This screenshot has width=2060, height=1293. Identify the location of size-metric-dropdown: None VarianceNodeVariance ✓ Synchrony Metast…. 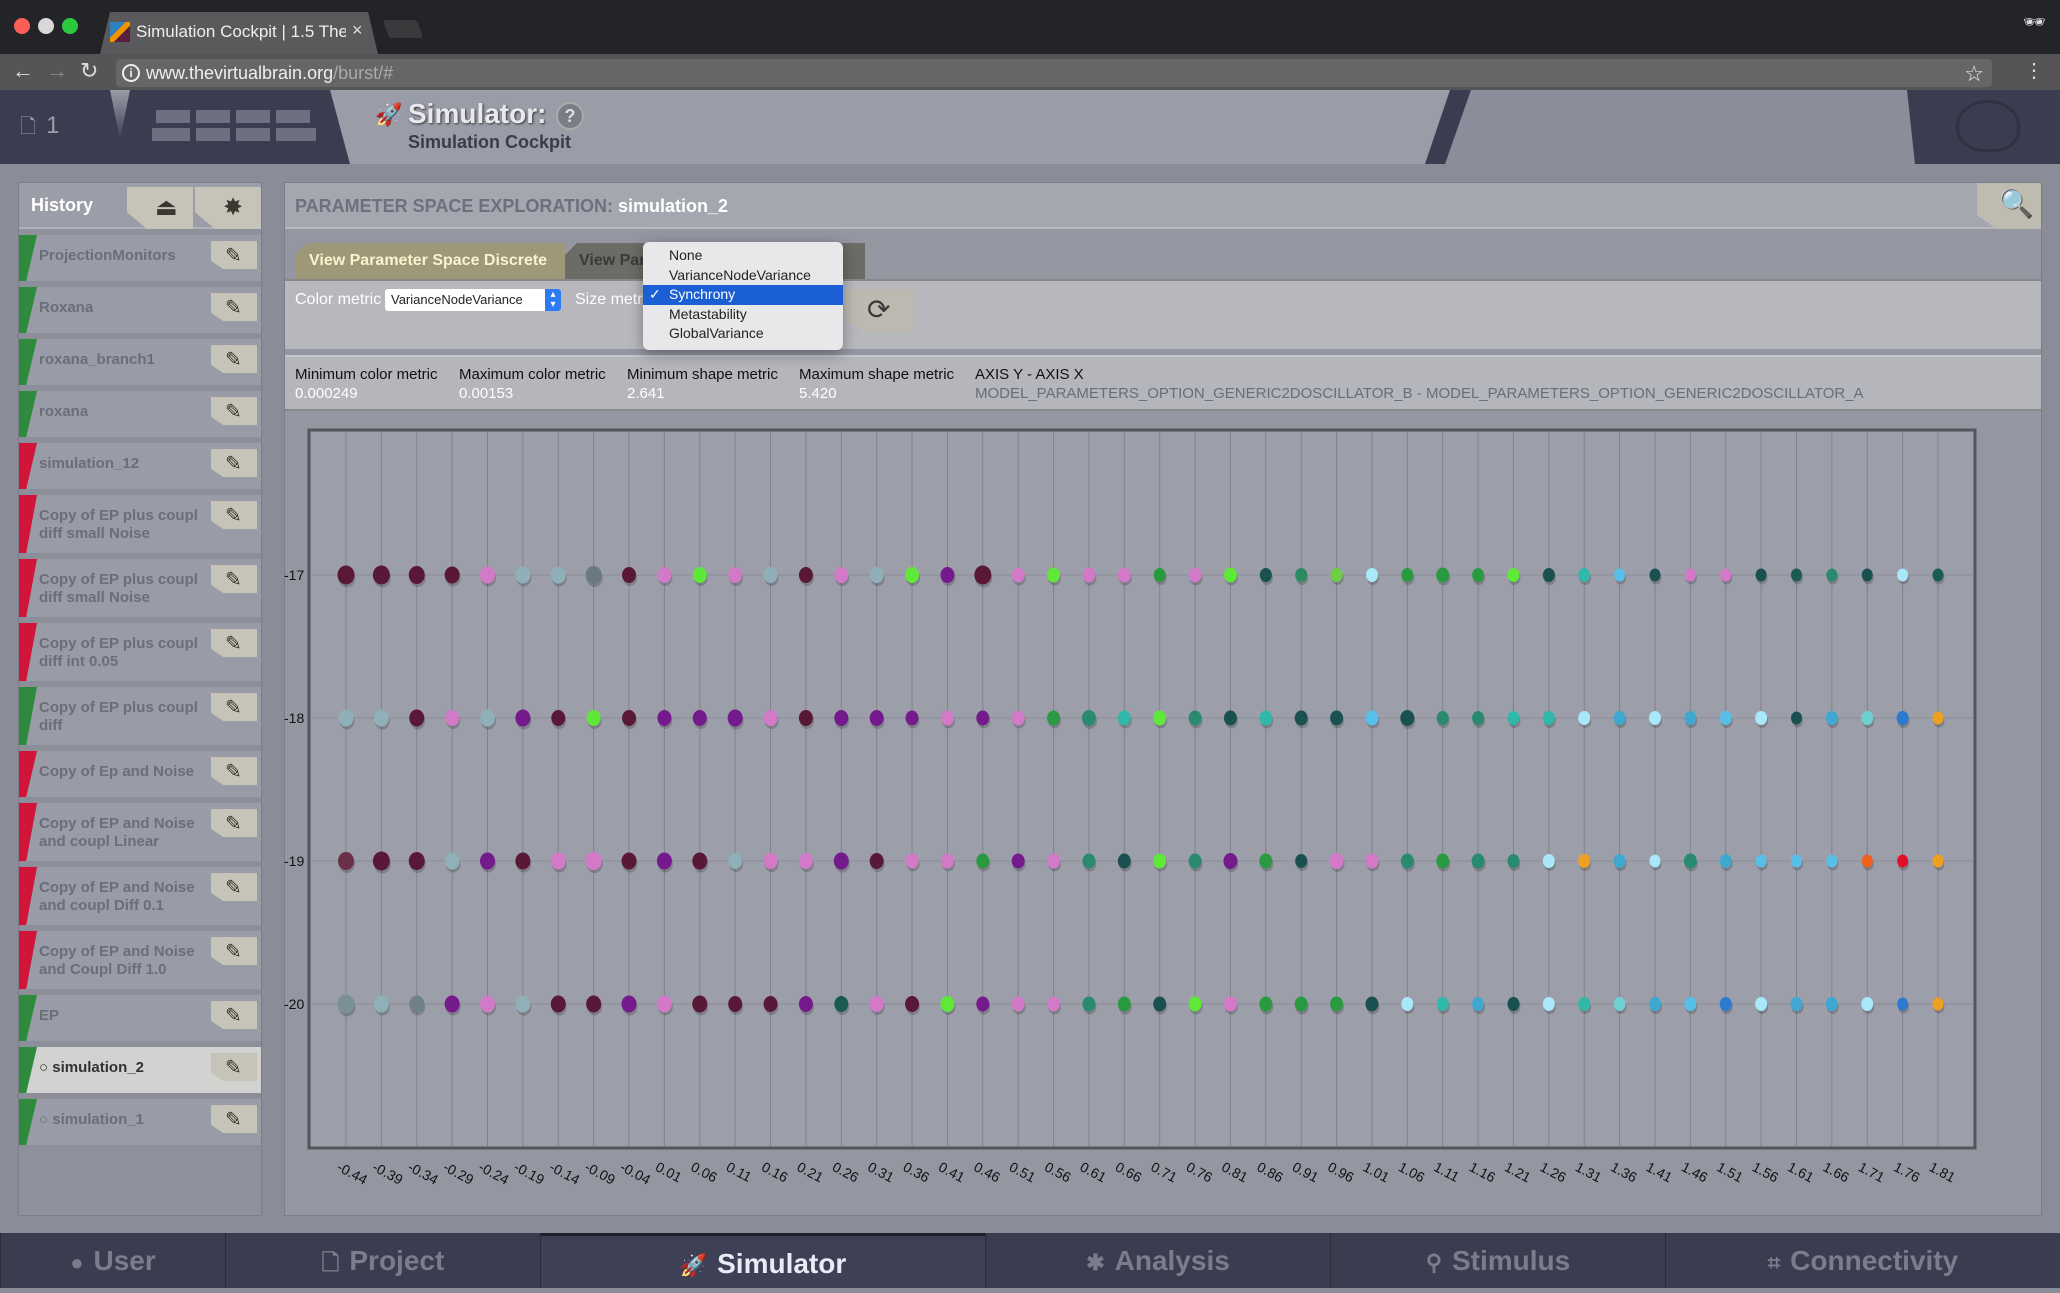
(743, 296).